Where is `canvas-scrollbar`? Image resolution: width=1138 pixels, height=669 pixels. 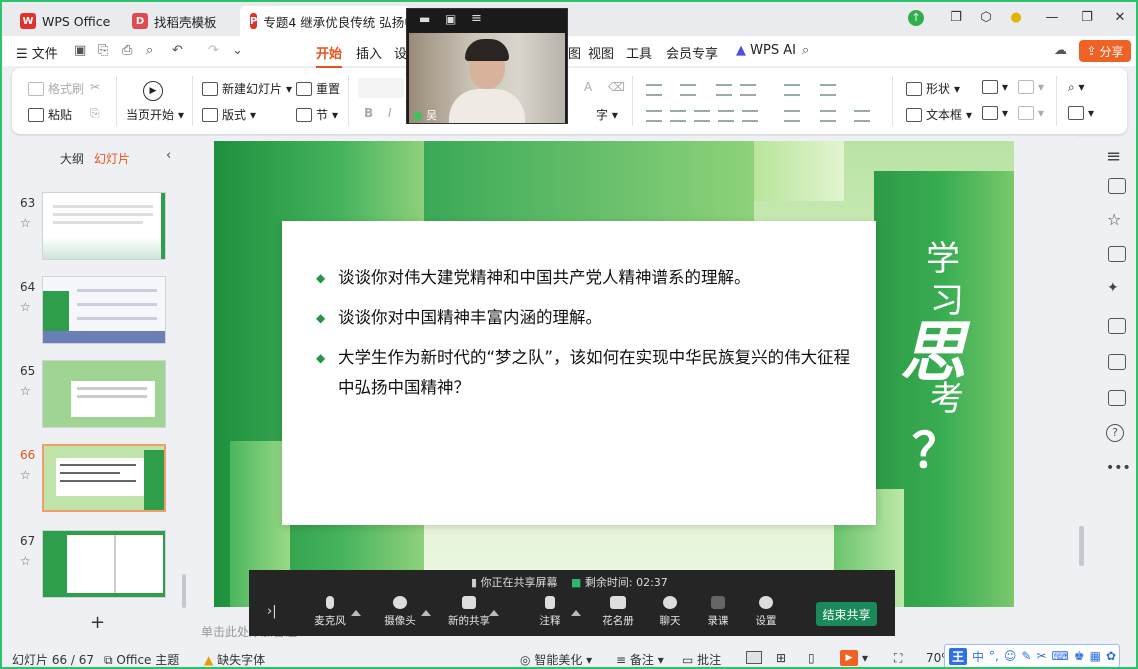
canvas-scrollbar is located at coordinates (1081, 546).